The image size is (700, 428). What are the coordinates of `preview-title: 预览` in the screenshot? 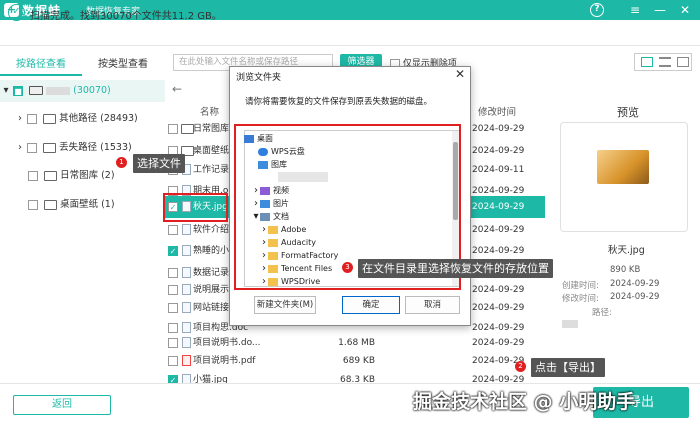 It's located at (628, 112).